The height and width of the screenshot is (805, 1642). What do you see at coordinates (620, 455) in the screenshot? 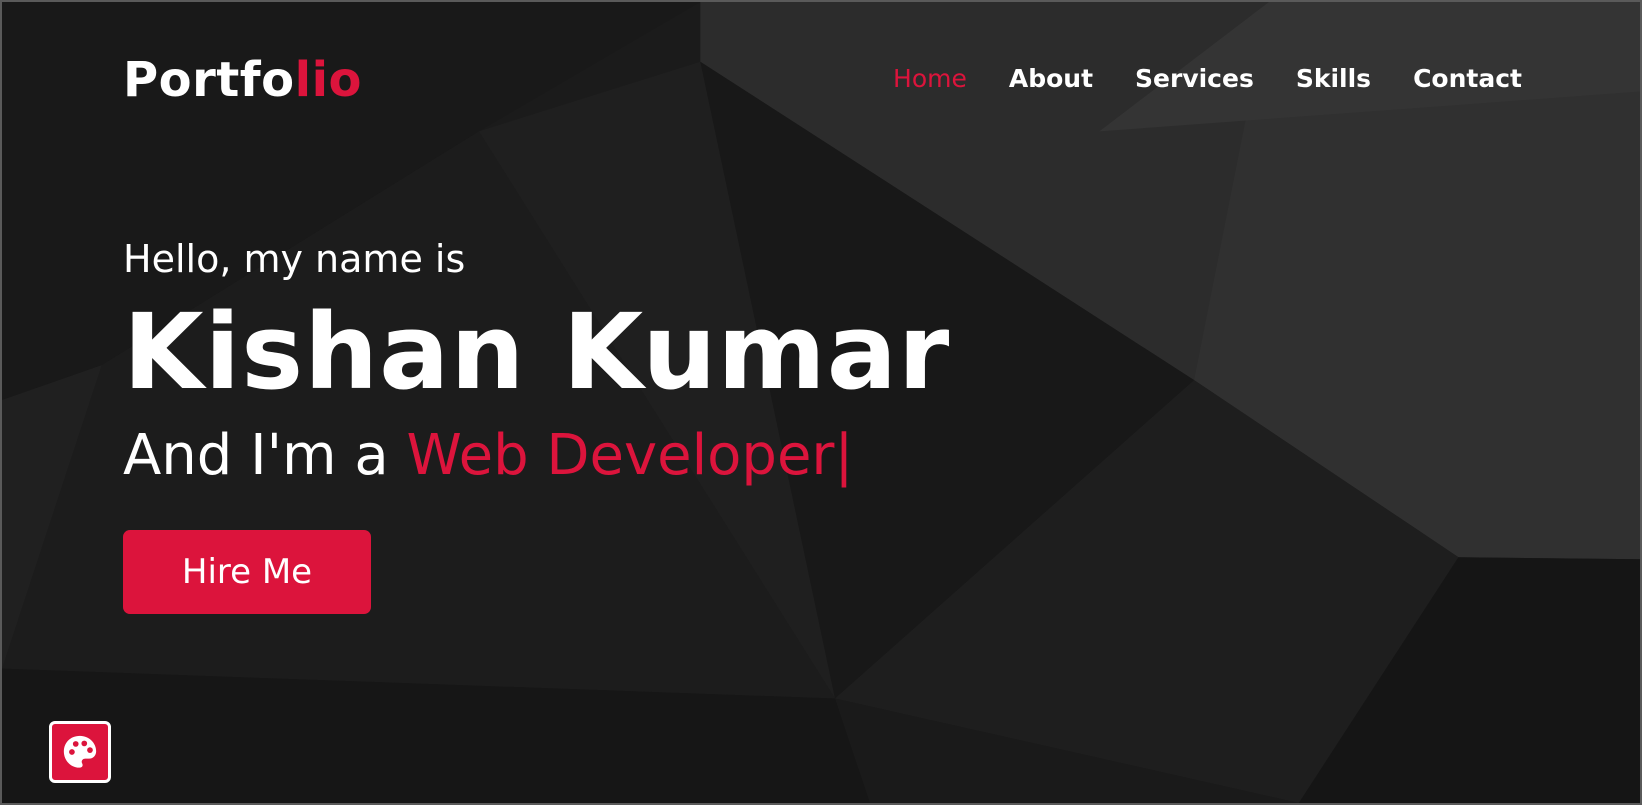
I see `hero-role-typed: Web Developer` at bounding box center [620, 455].